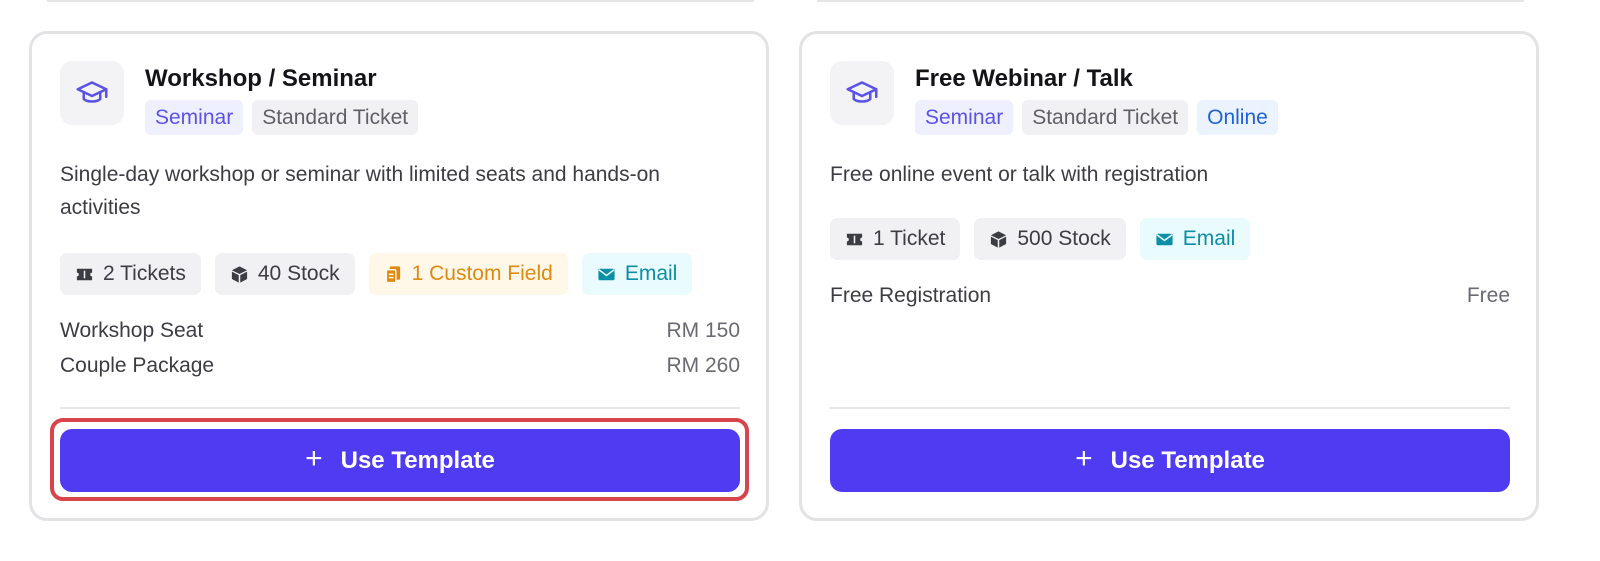 The image size is (1600, 561). What do you see at coordinates (132, 330) in the screenshot?
I see `price-name: Workshop Seat` at bounding box center [132, 330].